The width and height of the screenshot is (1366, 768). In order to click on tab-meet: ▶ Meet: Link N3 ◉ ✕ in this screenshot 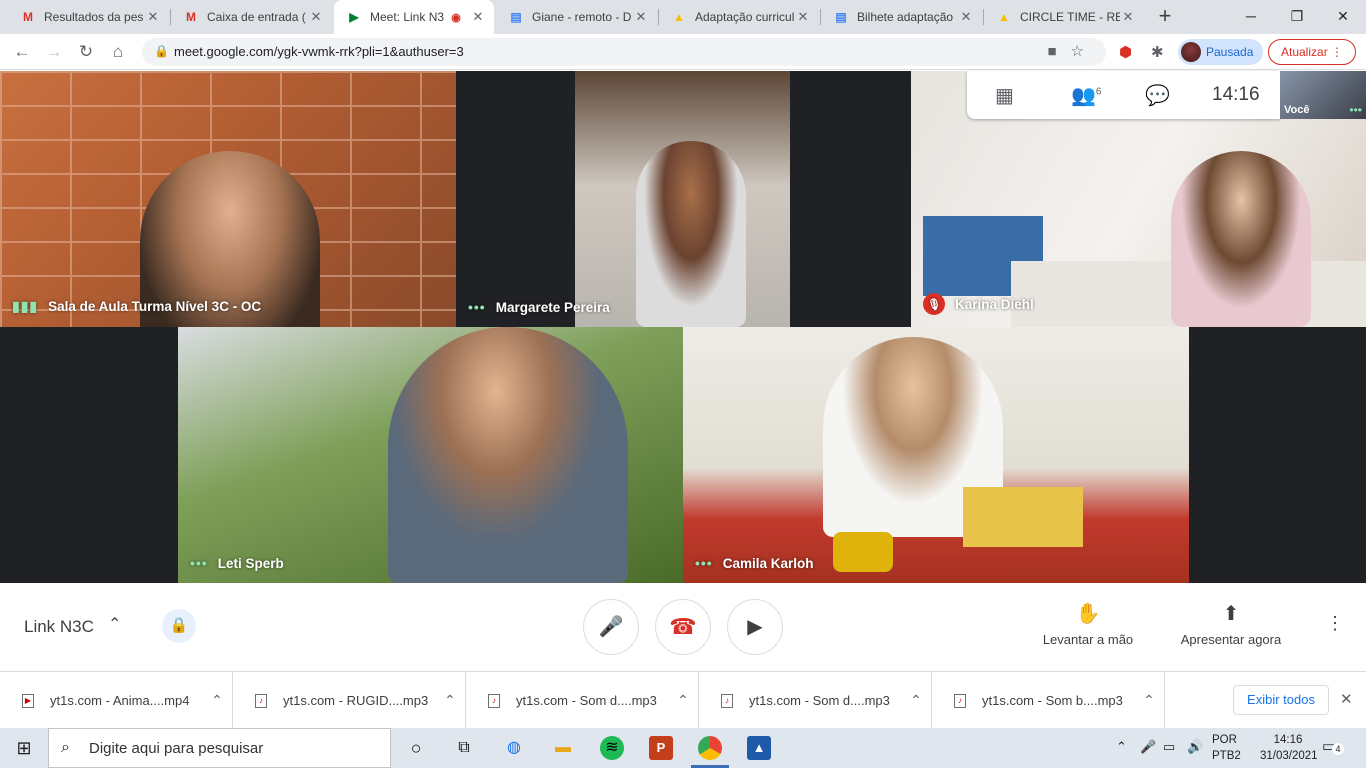, I will do `click(414, 17)`.